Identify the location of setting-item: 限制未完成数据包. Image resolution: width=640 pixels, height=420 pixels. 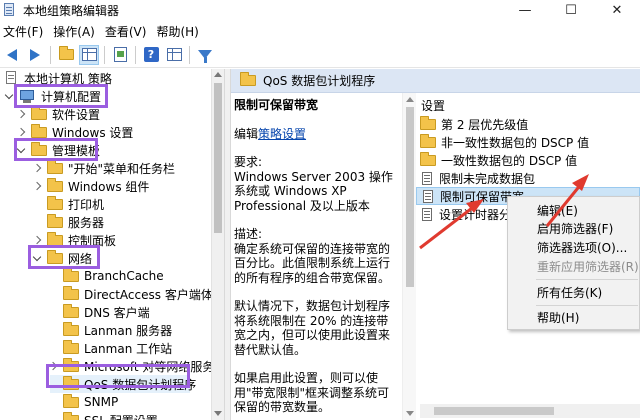
(475, 178).